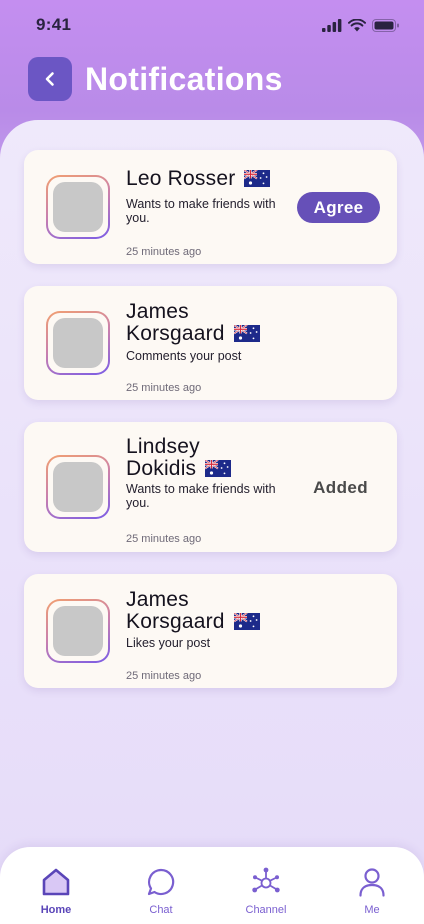 This screenshot has height=924, width=424. I want to click on status-icons, so click(361, 25).